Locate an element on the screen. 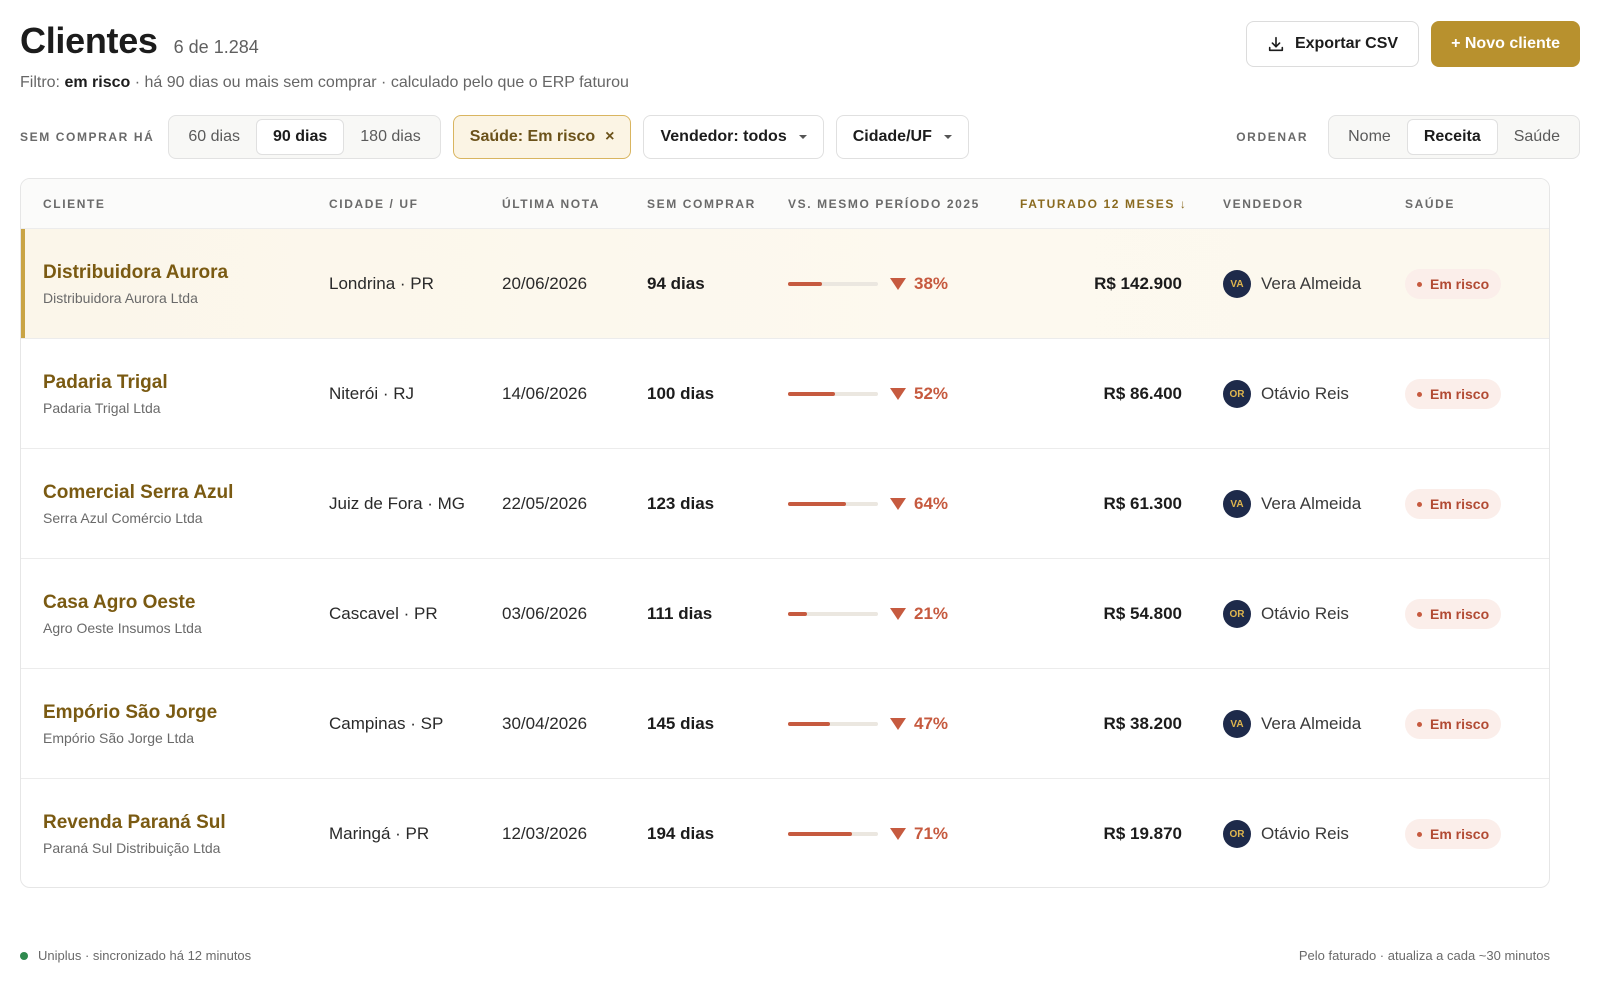  client-name-link: Padaria Trigal is located at coordinates (105, 383).